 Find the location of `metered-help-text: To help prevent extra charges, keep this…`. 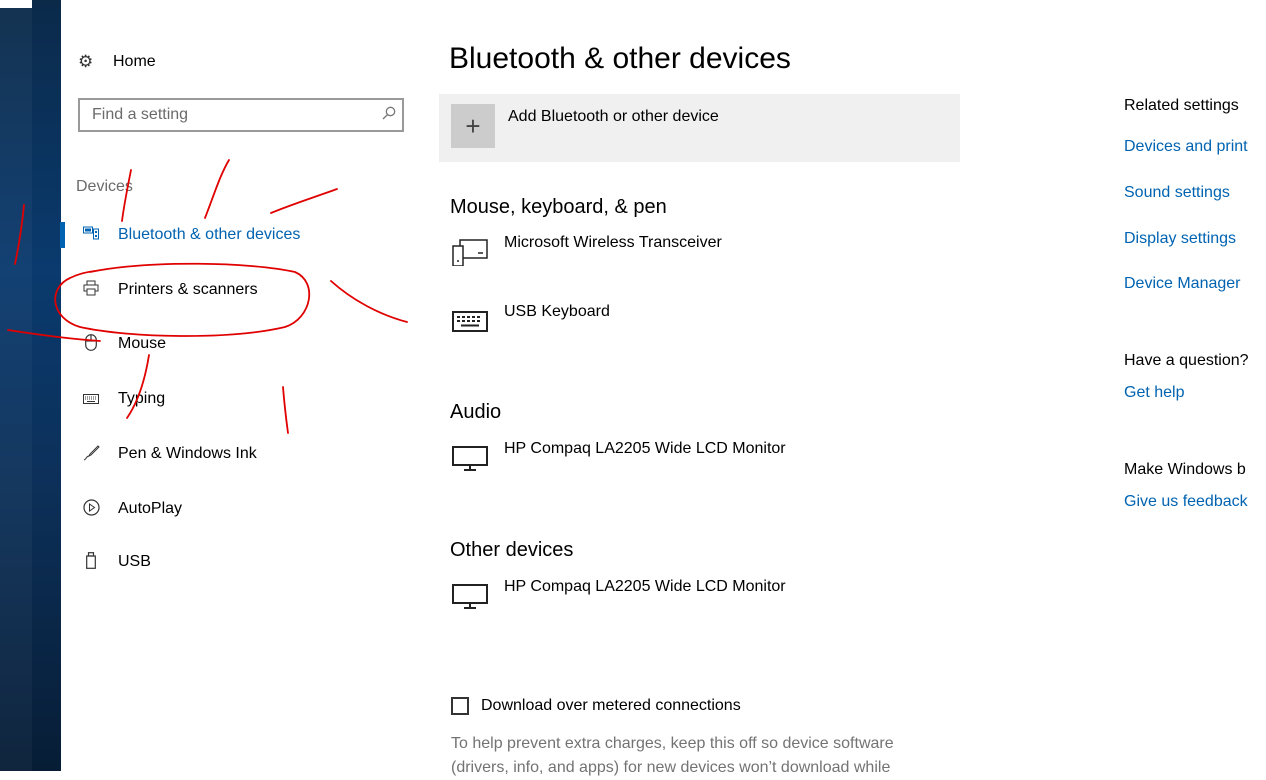

metered-help-text: To help prevent extra charges, keep this… is located at coordinates (691, 756).